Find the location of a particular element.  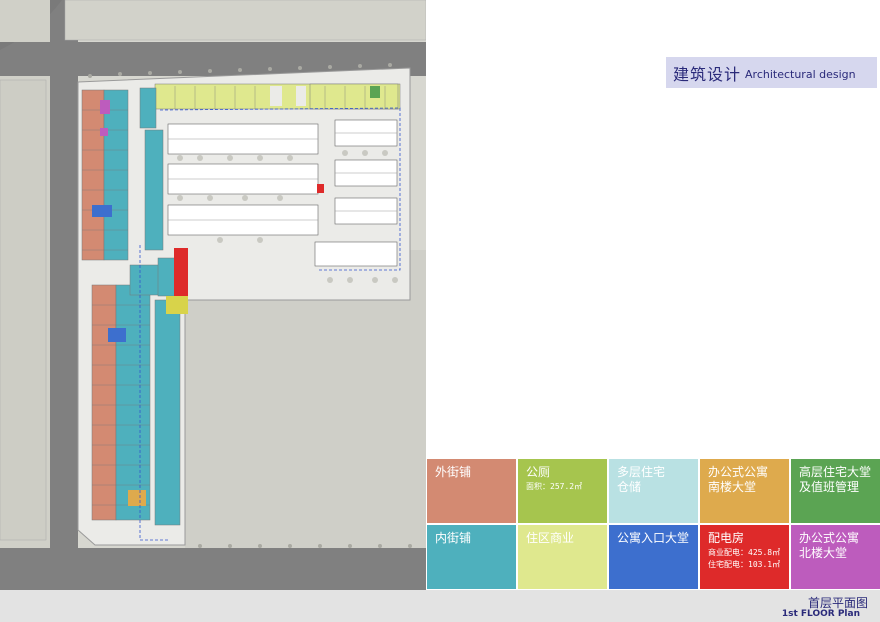

legend-item: 多层住宅 仓储 is located at coordinates (653, 491).